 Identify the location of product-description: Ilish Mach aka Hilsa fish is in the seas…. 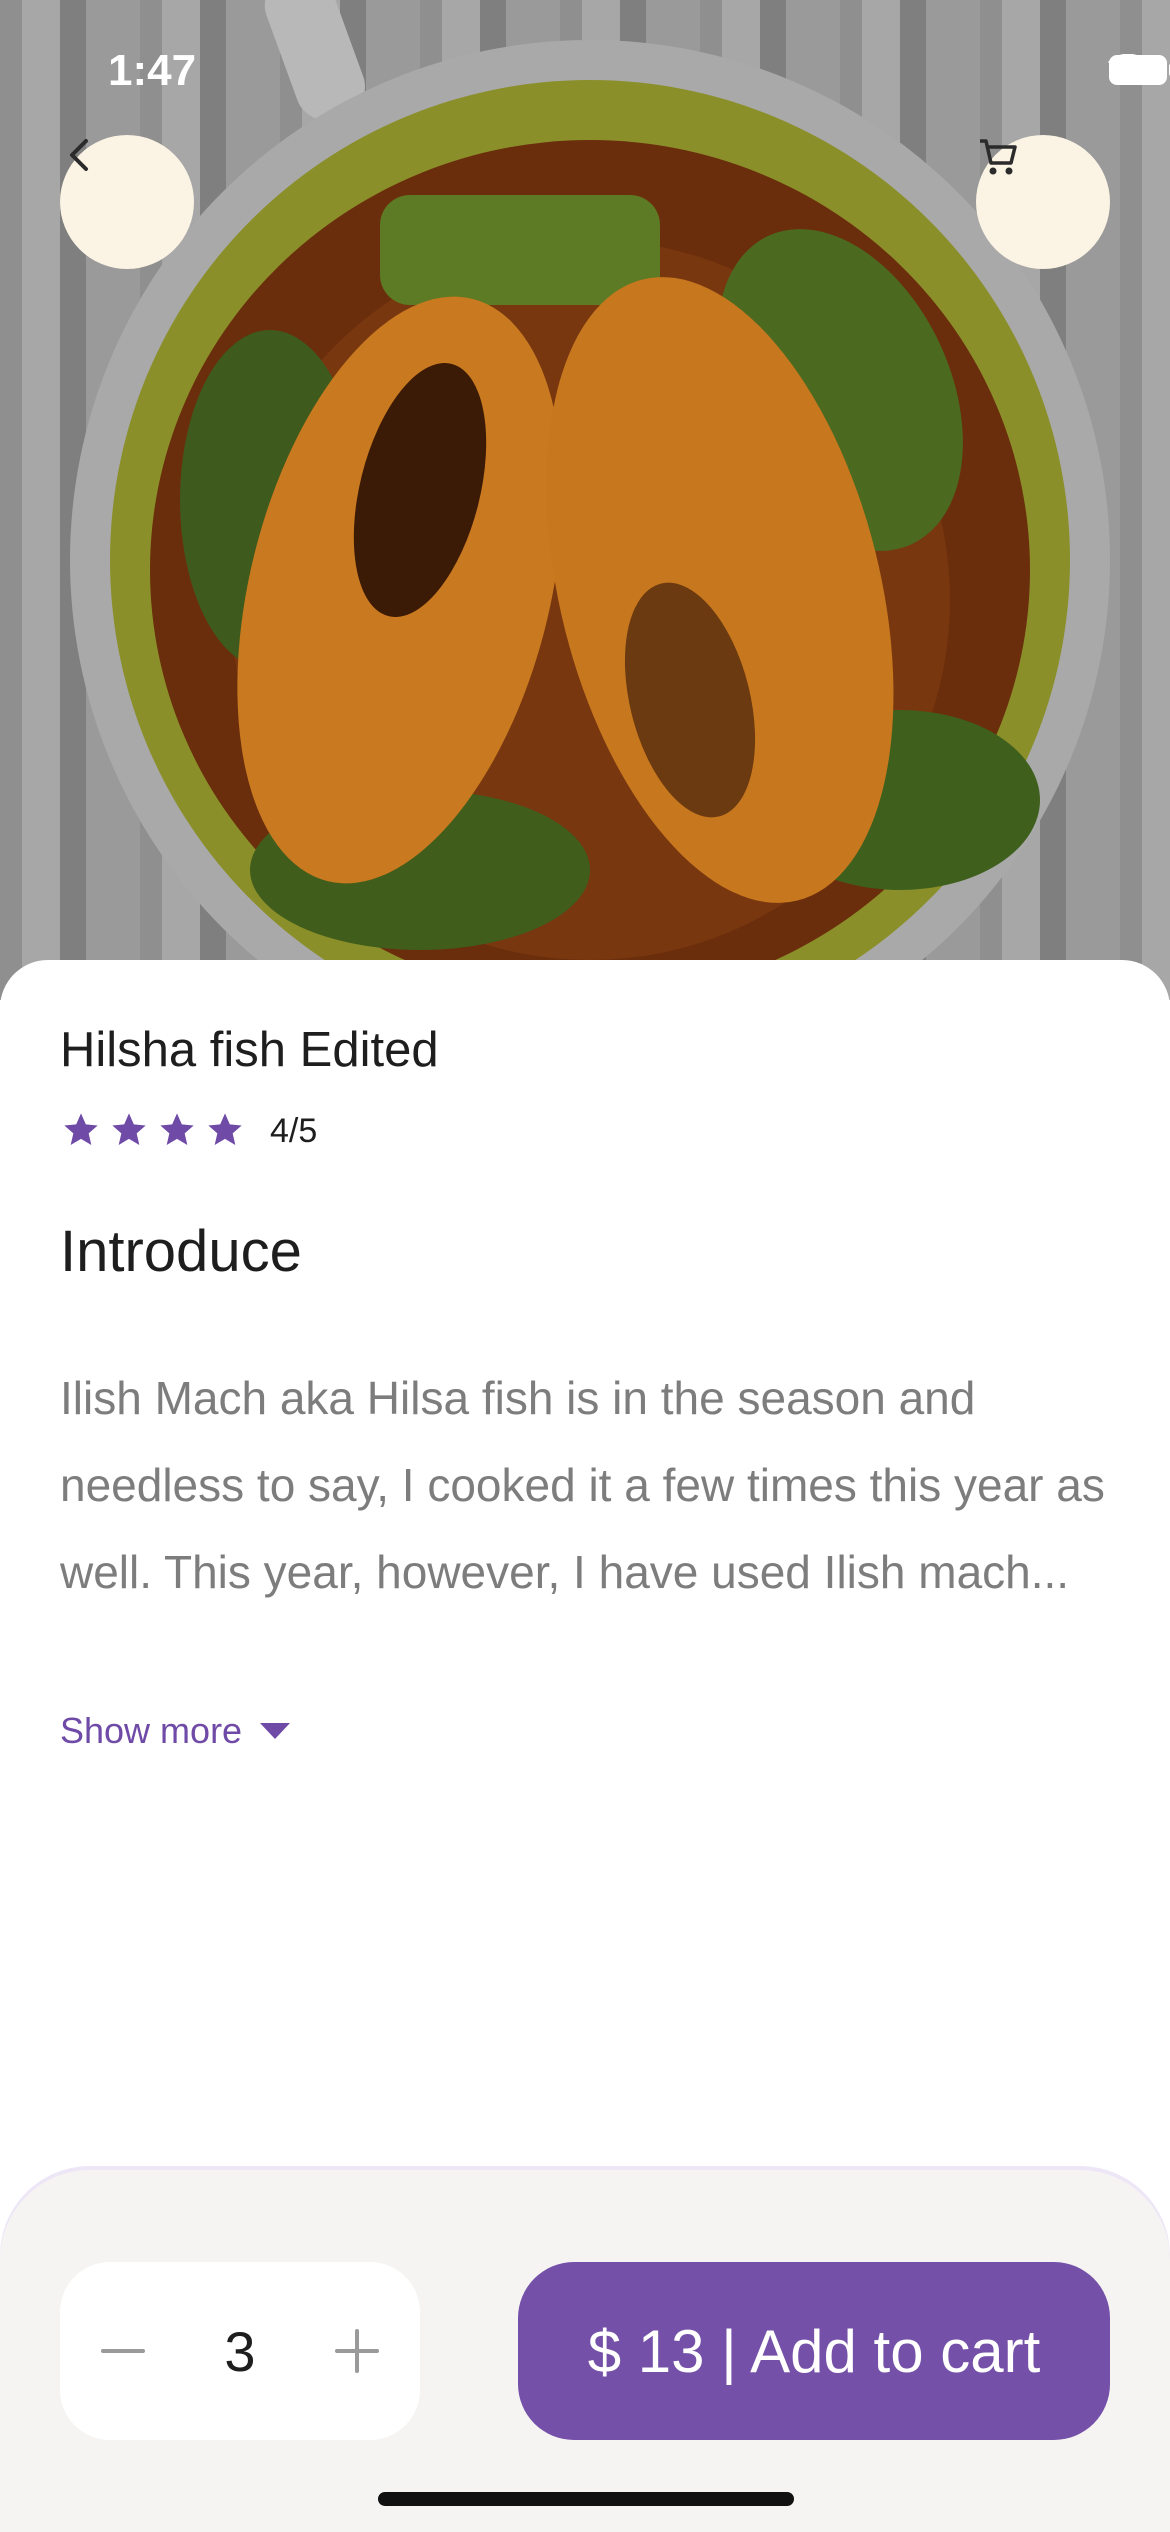
(582, 1485).